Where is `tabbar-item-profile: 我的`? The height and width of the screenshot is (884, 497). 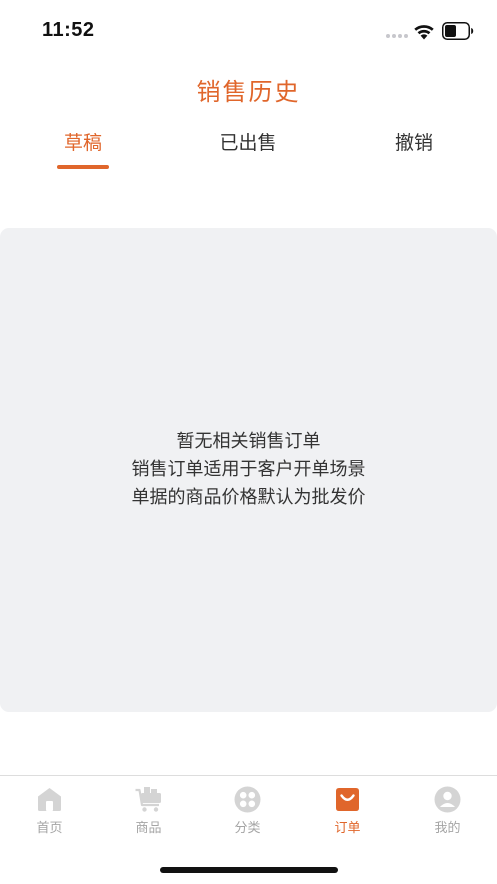 tabbar-item-profile: 我的 is located at coordinates (447, 808).